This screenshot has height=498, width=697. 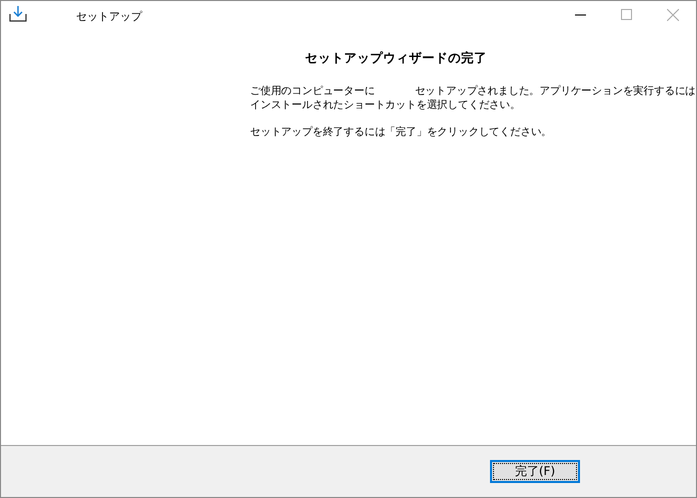 I want to click on close-icon, so click(x=673, y=14).